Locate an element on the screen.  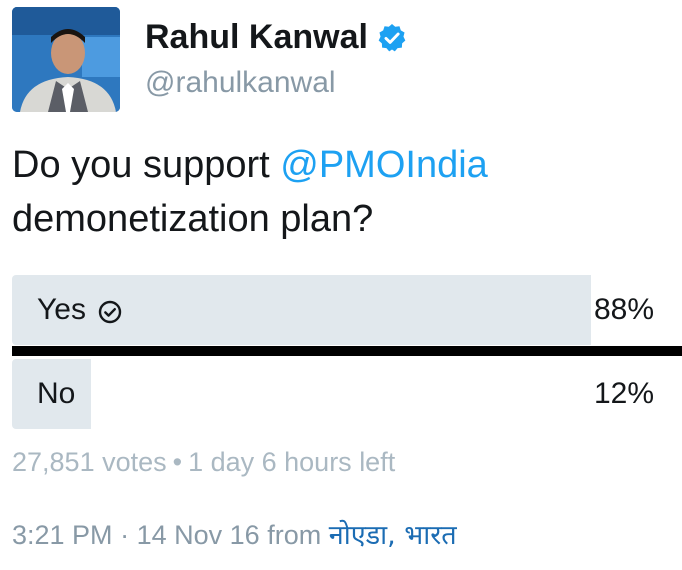
poll-meta: 27,851 votes • 1 day 6 hours left is located at coordinates (203, 462).